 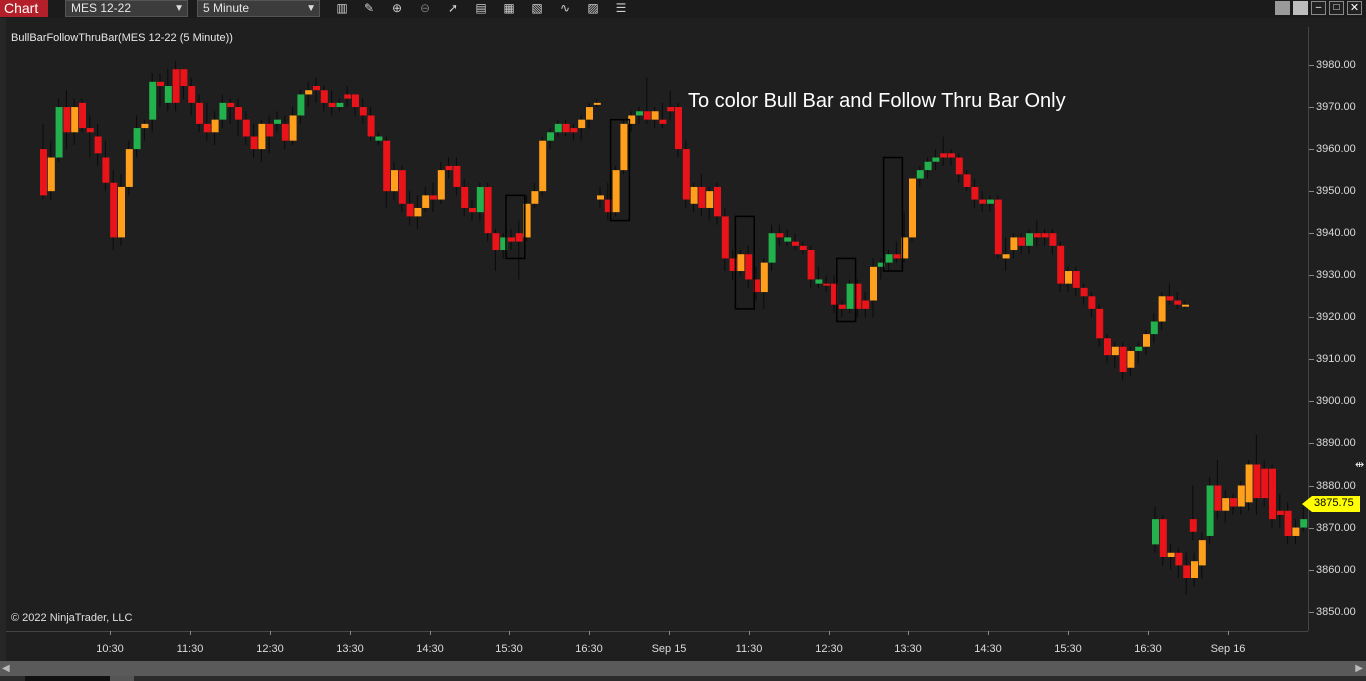 I want to click on interval-selector: 5 Minute ▼, so click(x=258, y=8).